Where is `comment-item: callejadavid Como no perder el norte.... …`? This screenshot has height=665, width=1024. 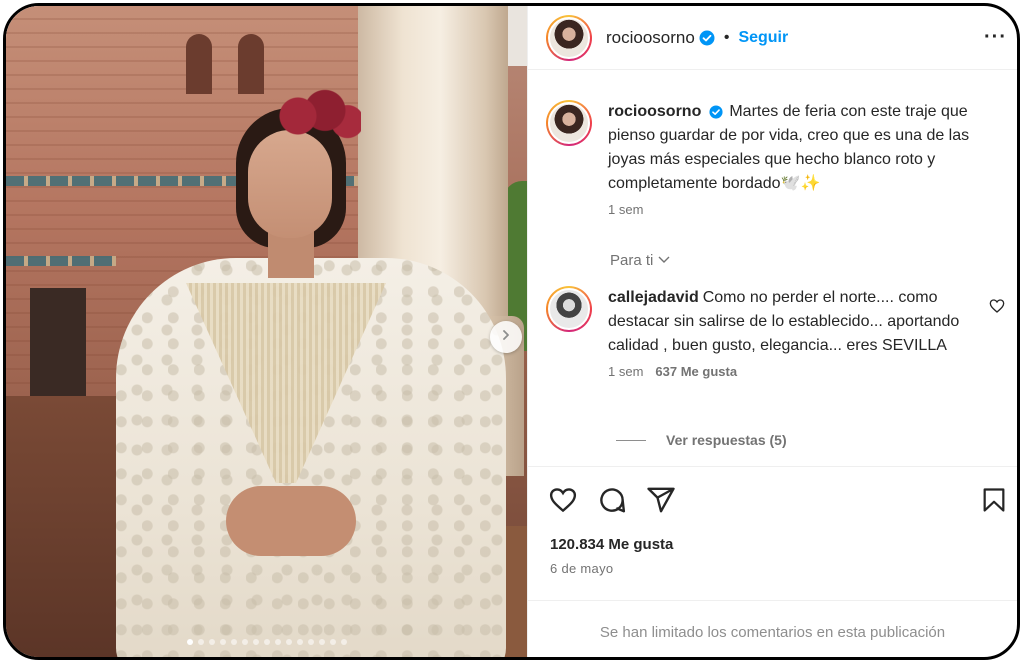
comment-item: callejadavid Como no perder el norte.... … is located at coordinates (776, 332).